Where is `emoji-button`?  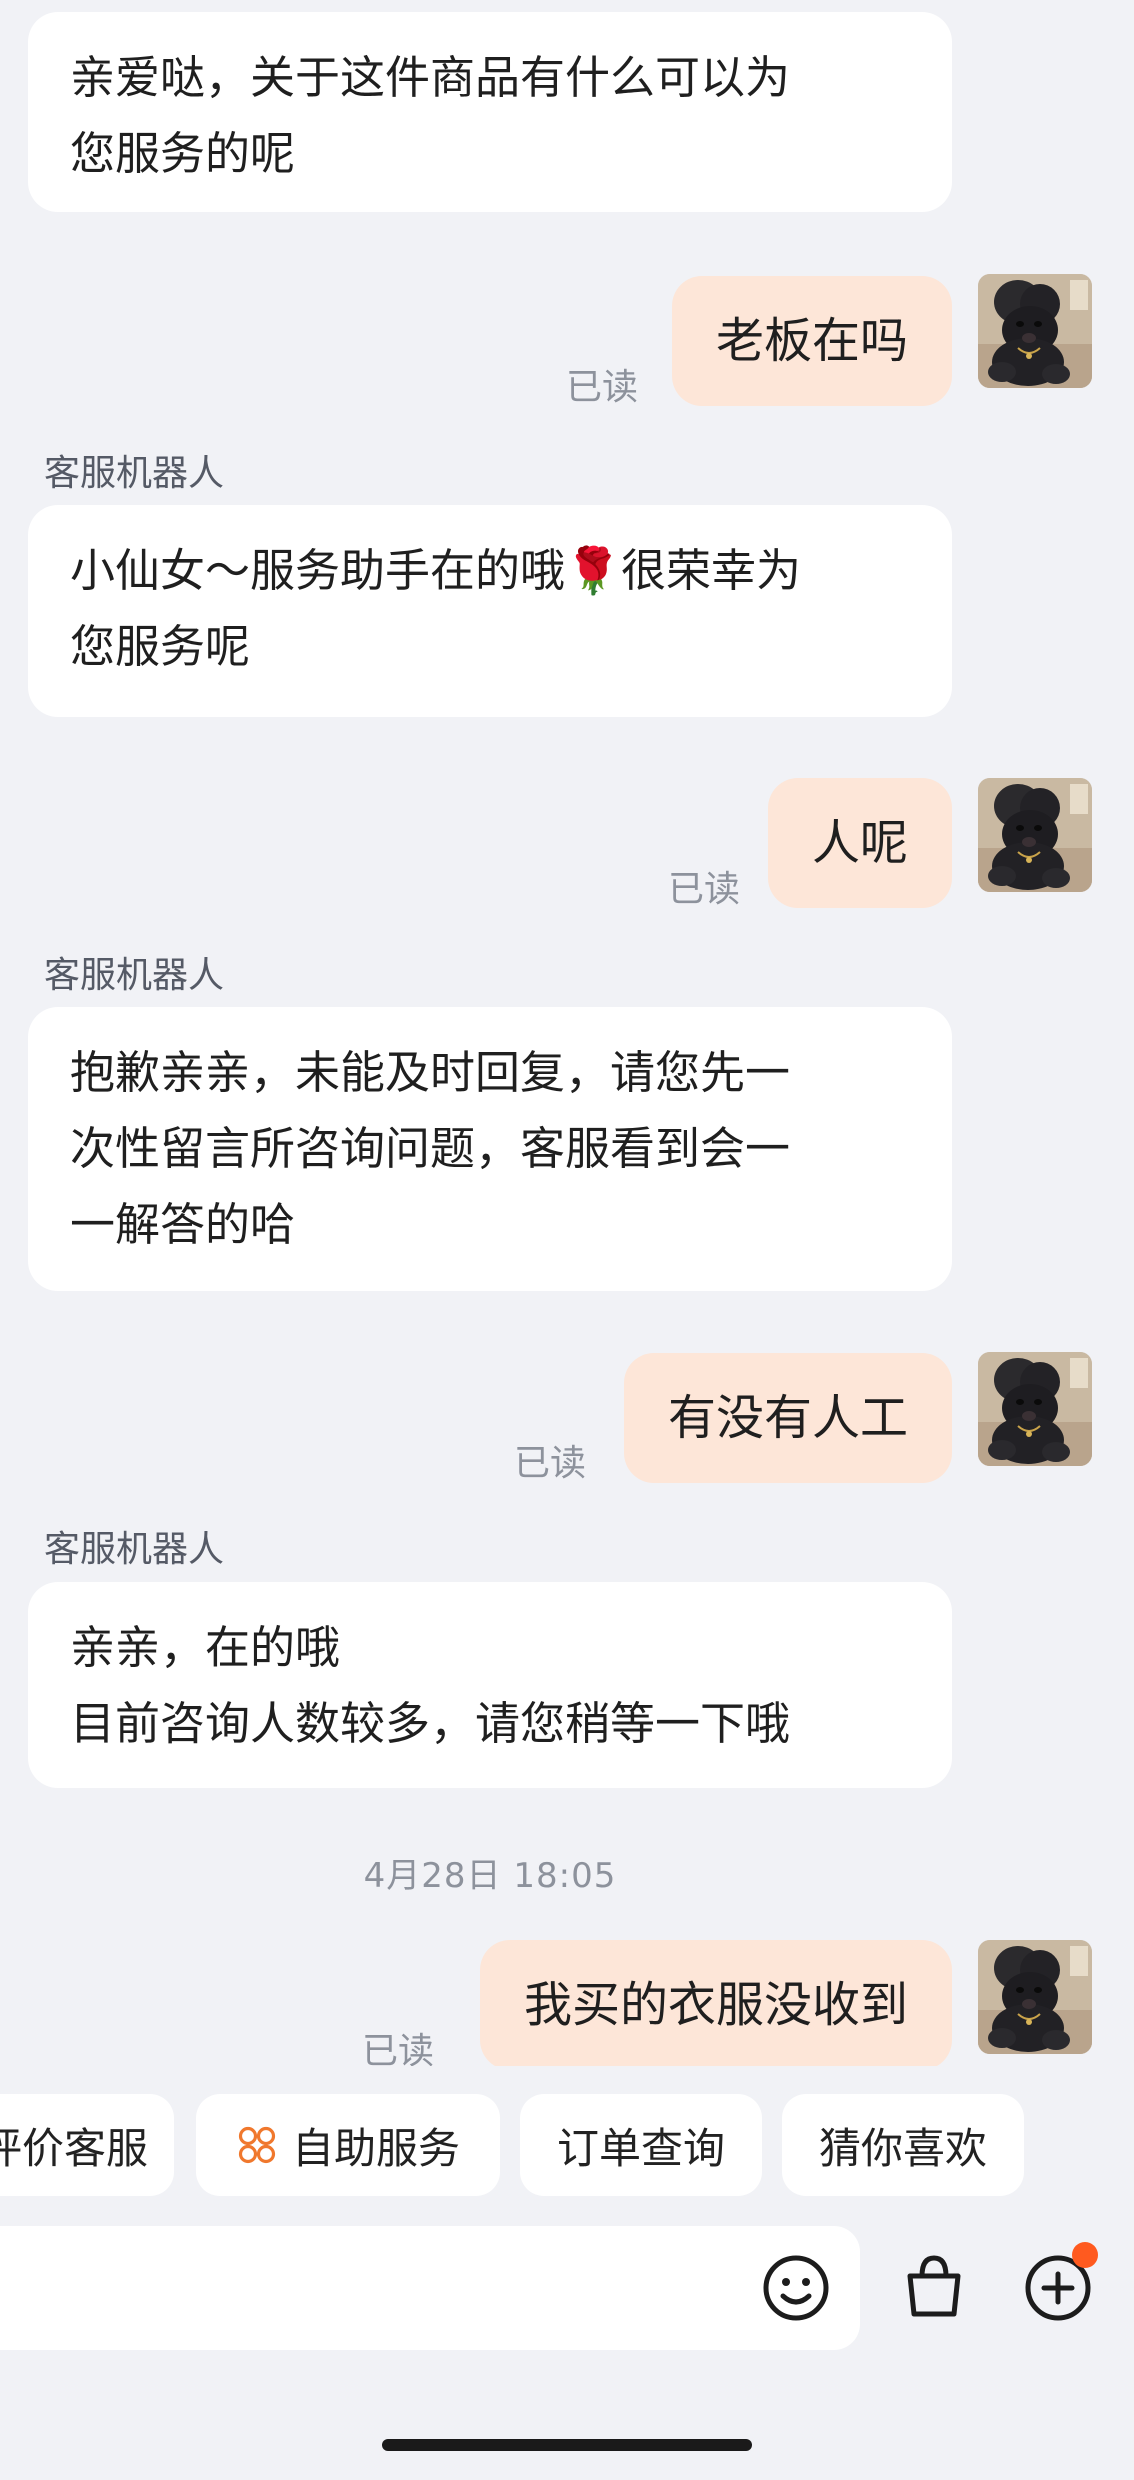
emoji-button is located at coordinates (796, 2288).